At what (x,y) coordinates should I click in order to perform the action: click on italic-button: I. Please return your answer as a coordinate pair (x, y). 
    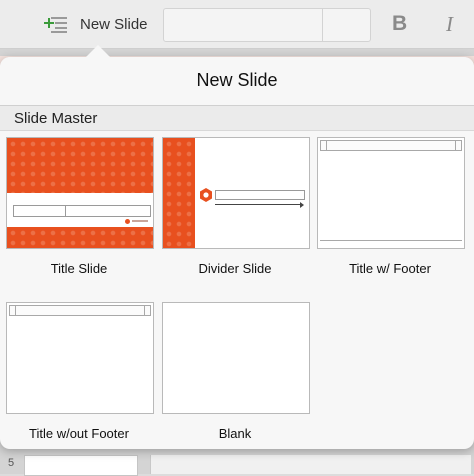
    Looking at the image, I should click on (449, 24).